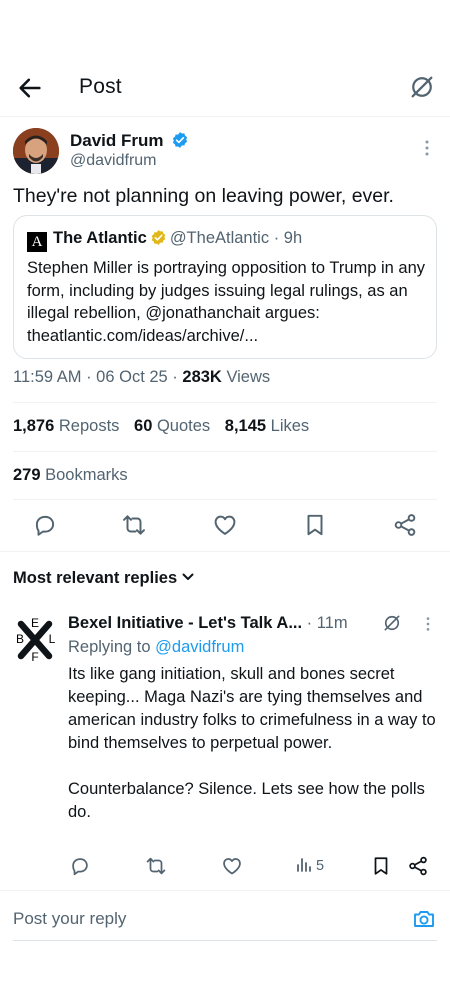 Image resolution: width=450 pixels, height=1000 pixels. Describe the element at coordinates (320, 866) in the screenshot. I see `views-count: 5` at that location.